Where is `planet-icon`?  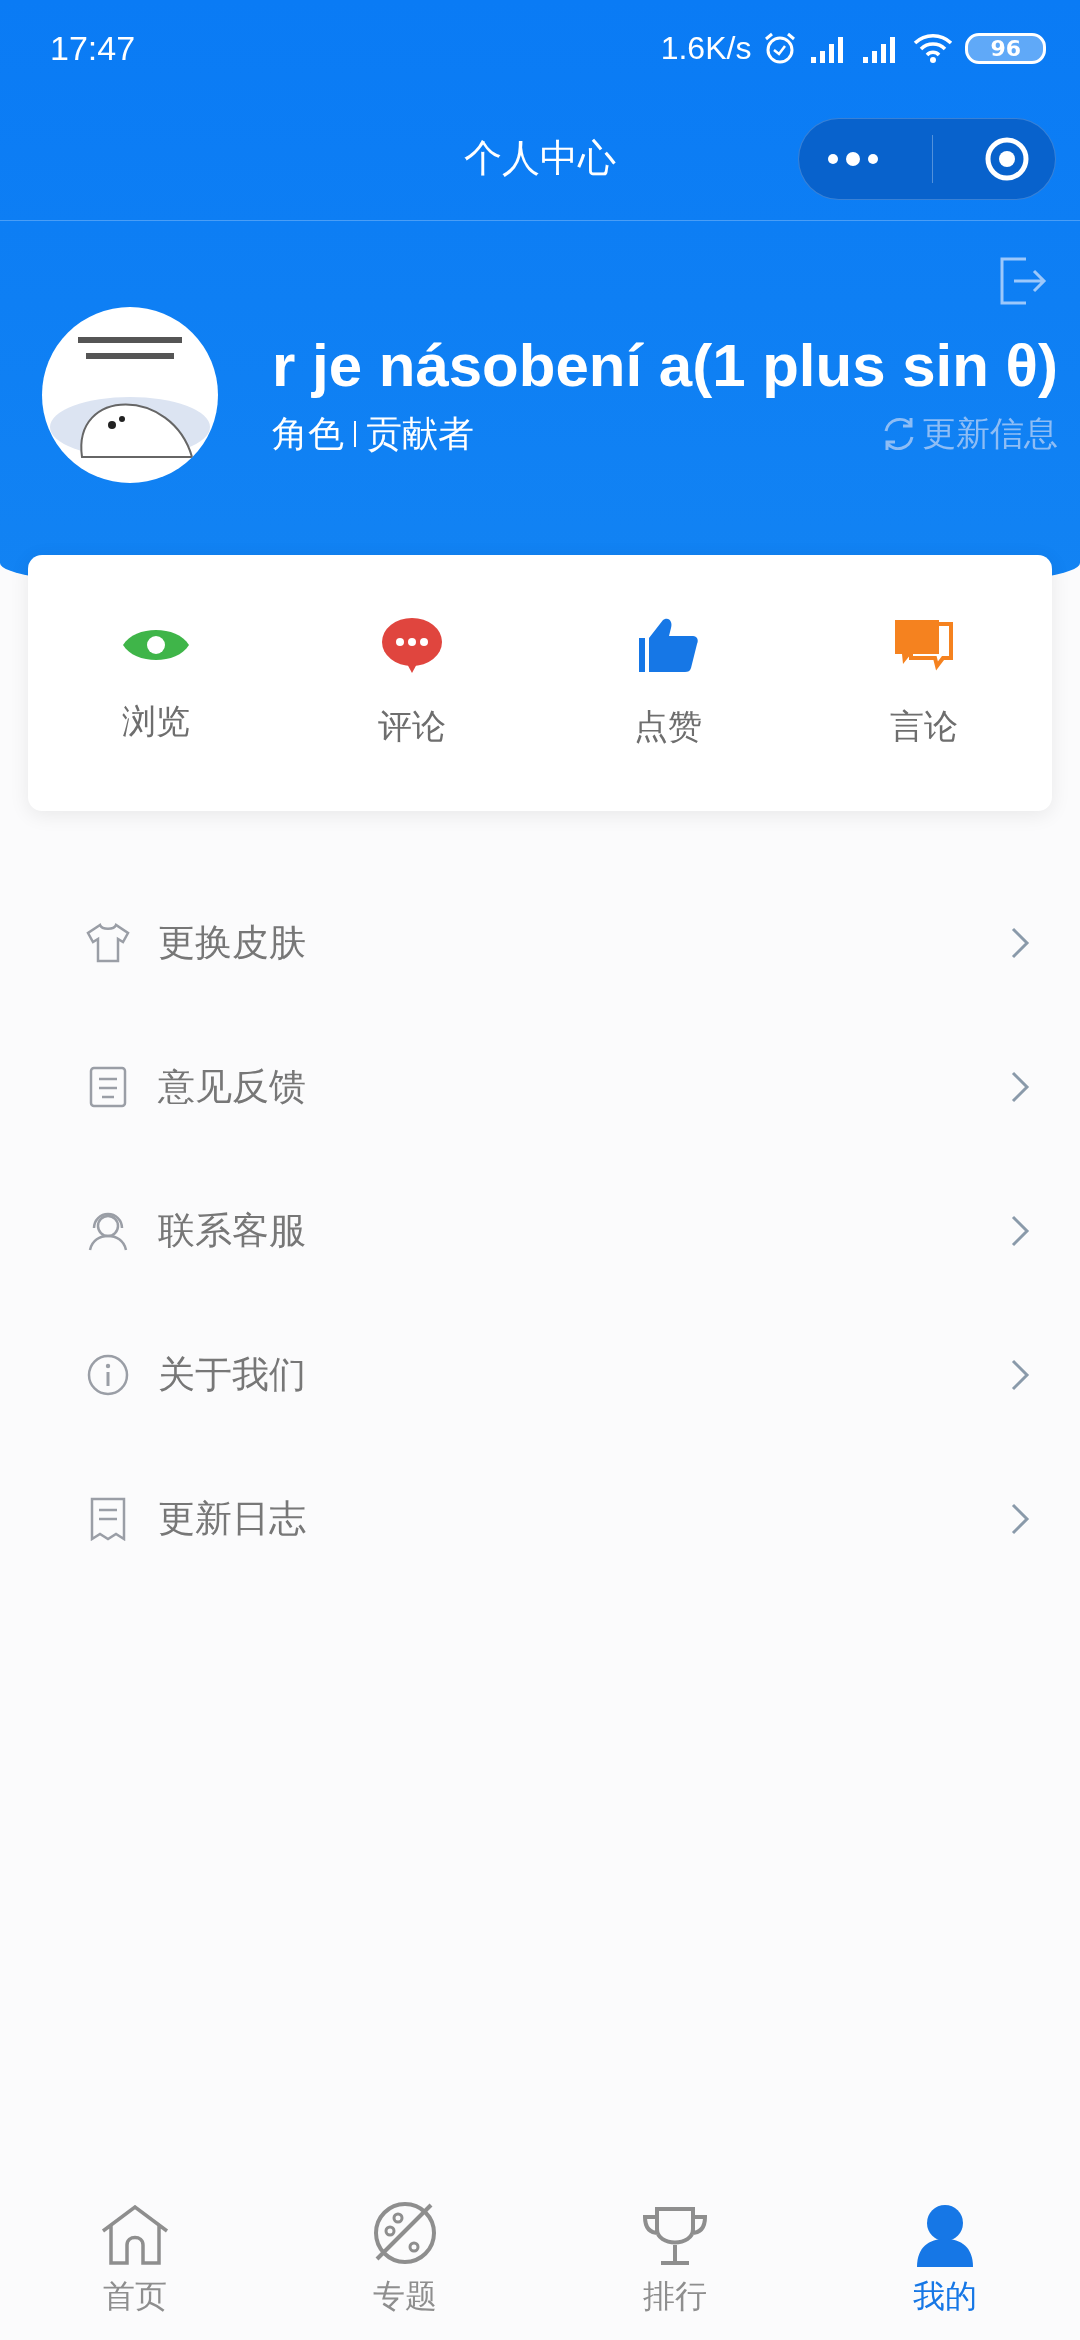 planet-icon is located at coordinates (405, 2233).